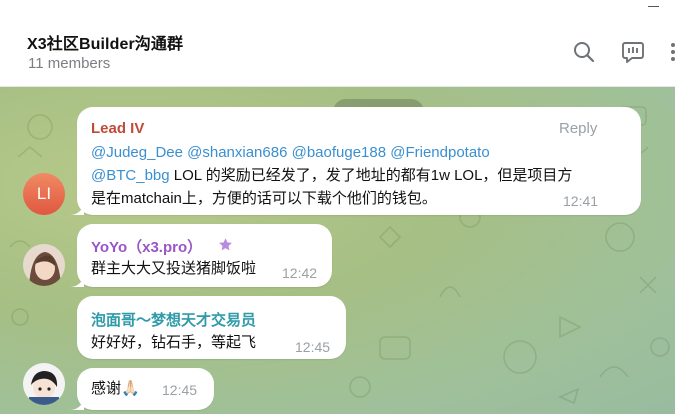 The height and width of the screenshot is (414, 675). Describe the element at coordinates (300, 273) in the screenshot. I see `message-time: 12:42` at that location.